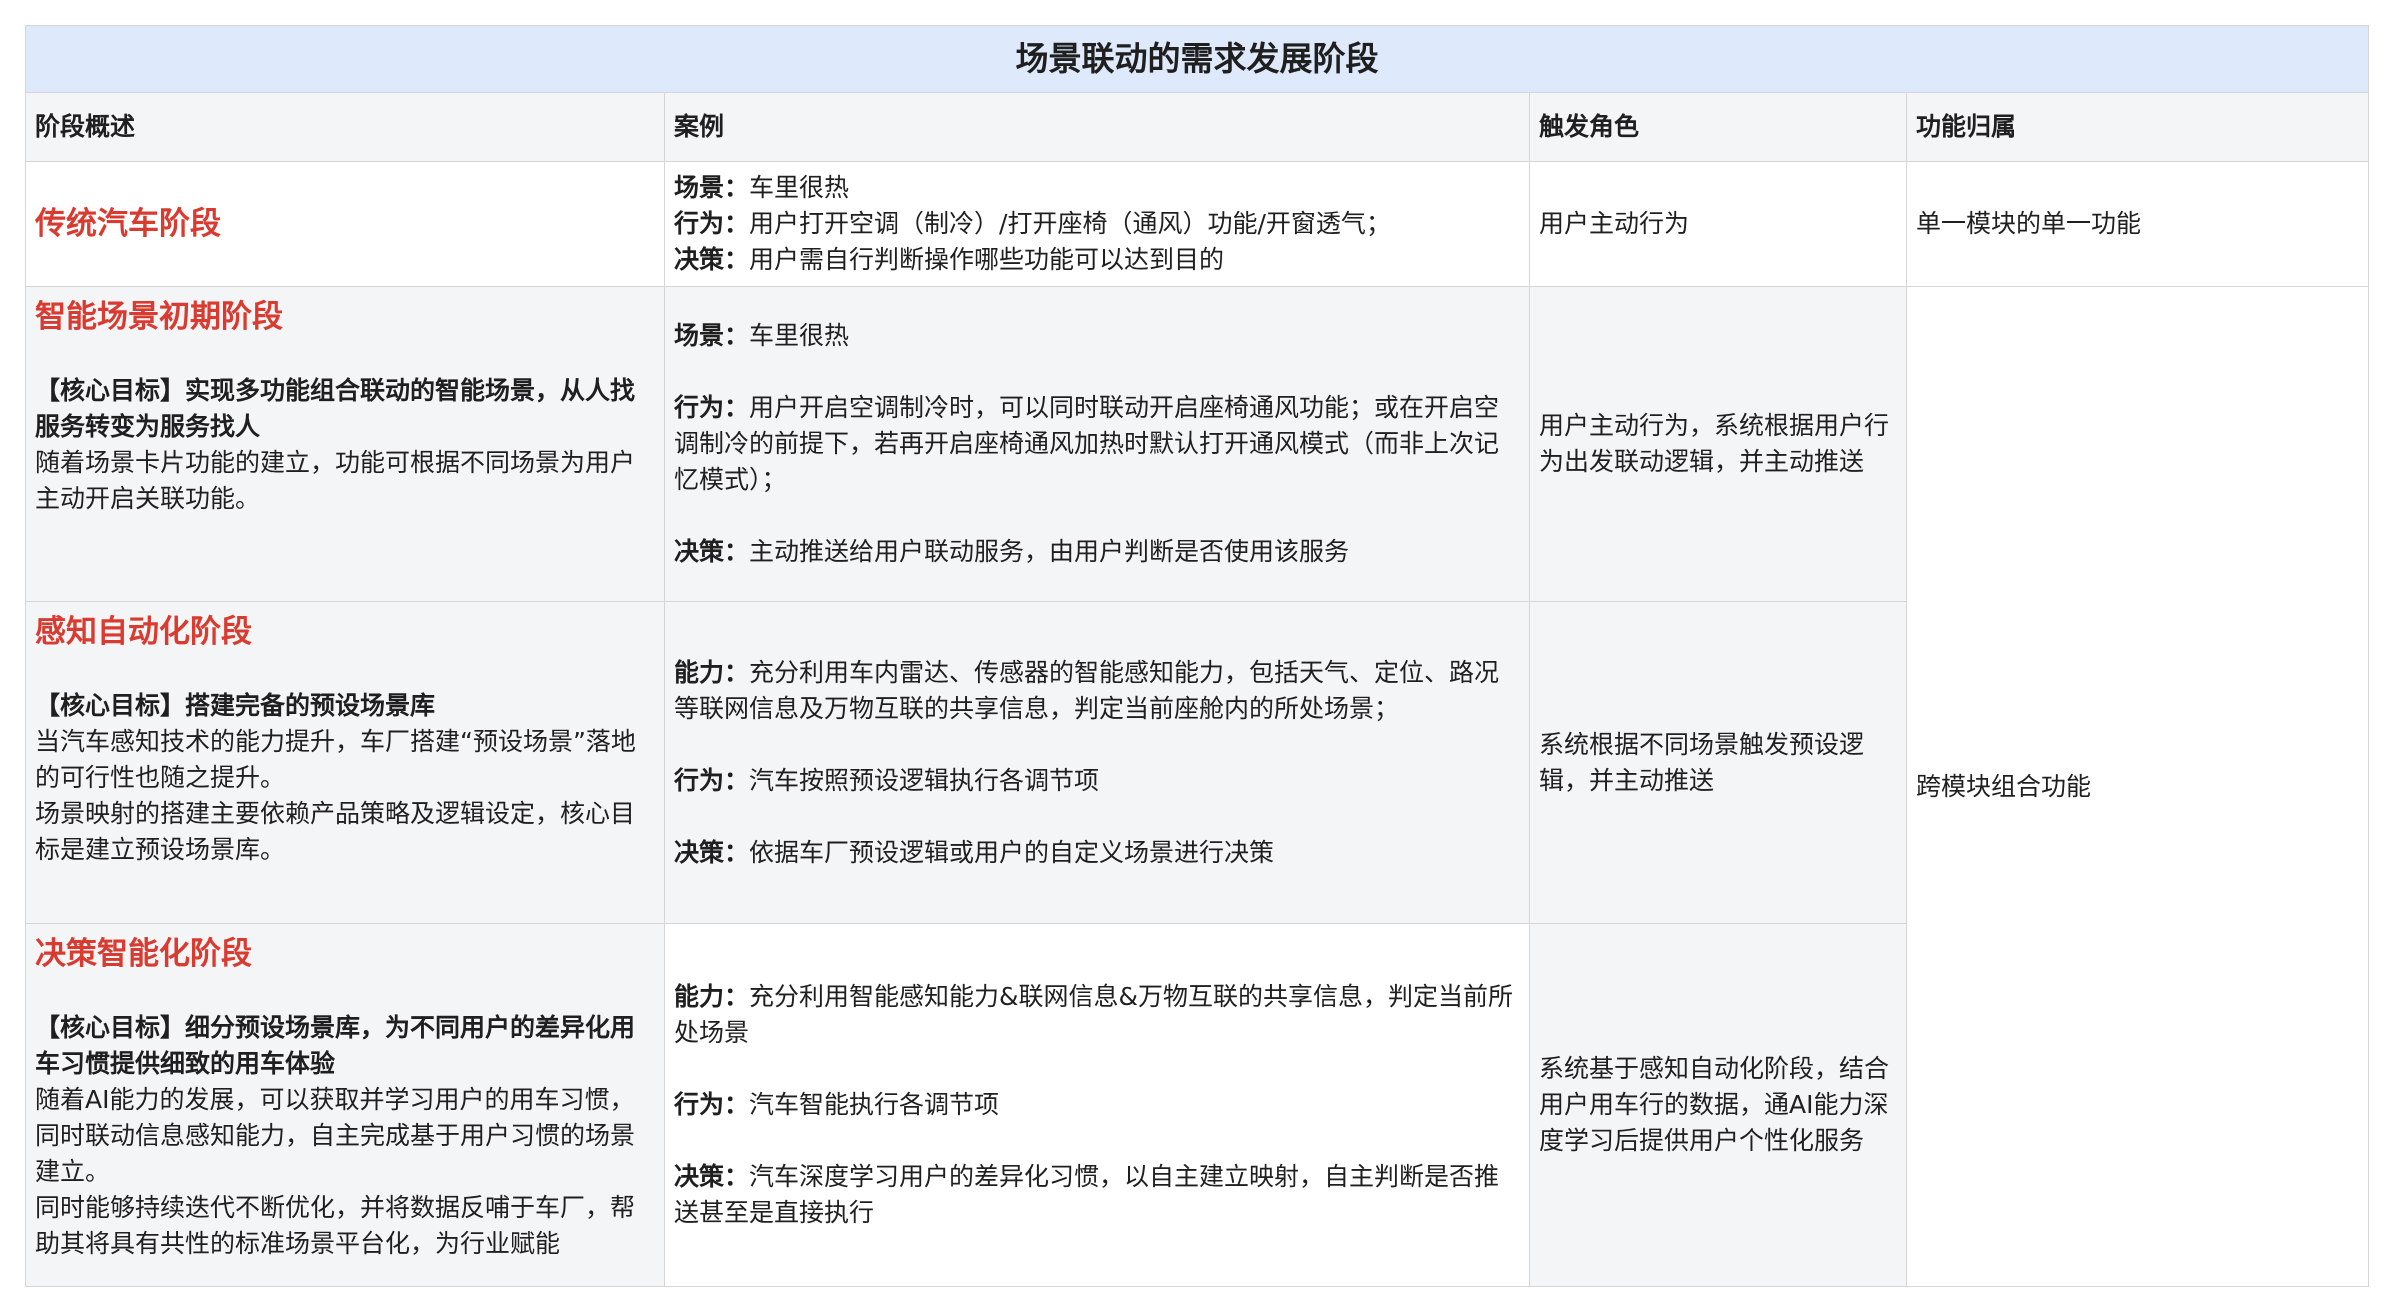 This screenshot has height=1310, width=2390. What do you see at coordinates (128, 224) in the screenshot?
I see `stage-title: 传统汽车阶段` at bounding box center [128, 224].